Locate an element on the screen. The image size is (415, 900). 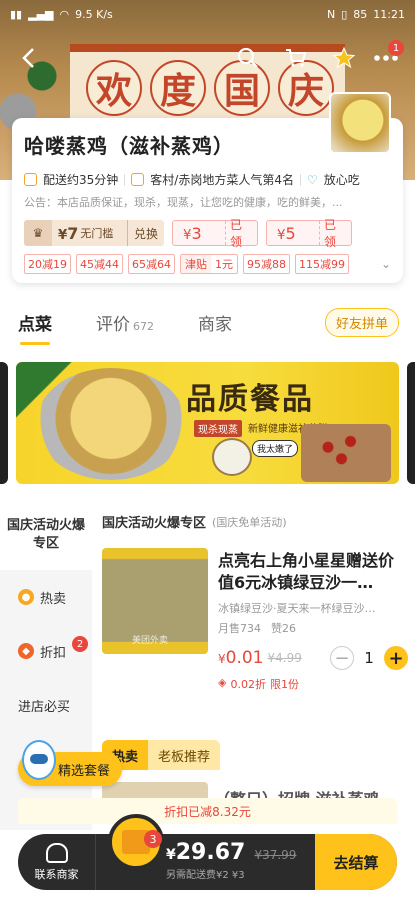
tab-merchant: 商家 is located at coordinates (215, 322).